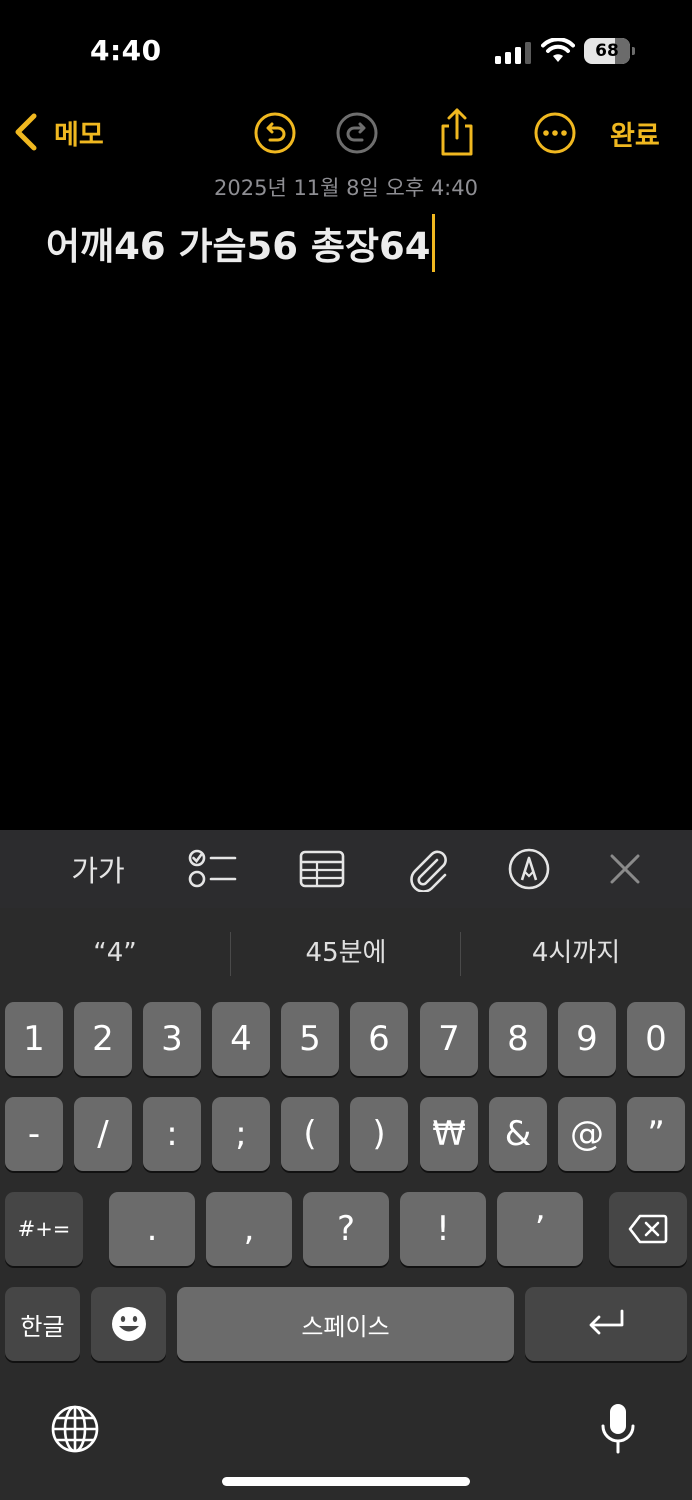  What do you see at coordinates (238, 246) in the screenshot?
I see `note-text: 어깨46 가슴56 총장64` at bounding box center [238, 246].